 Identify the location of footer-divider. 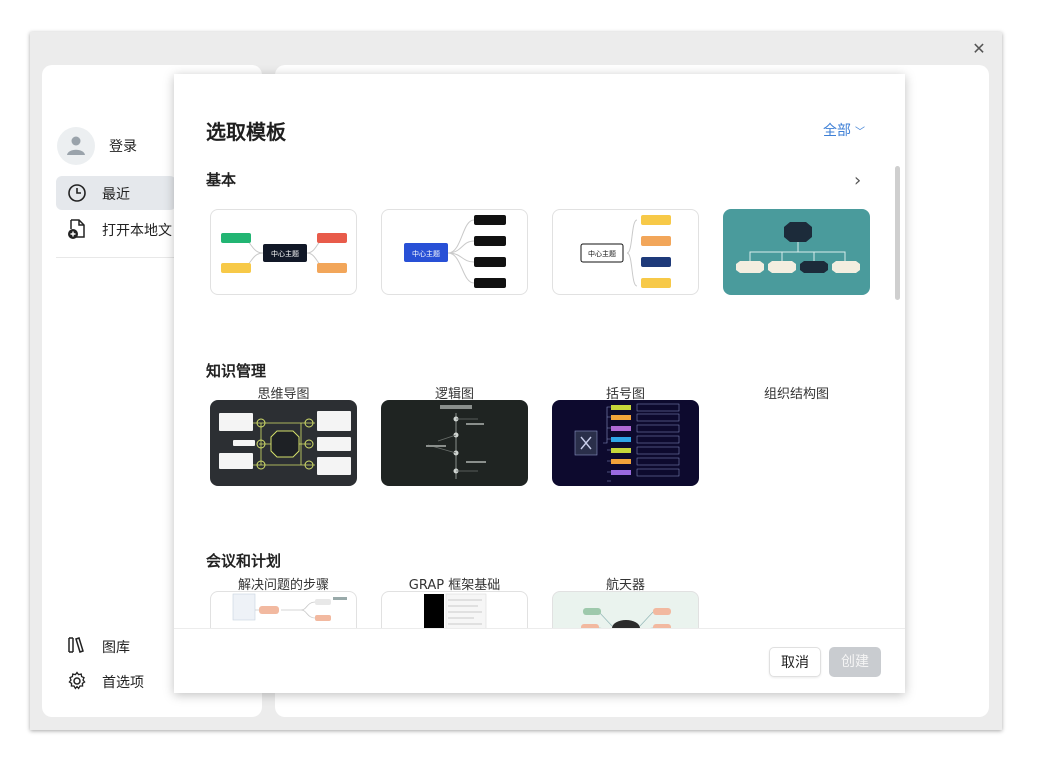
(539, 628).